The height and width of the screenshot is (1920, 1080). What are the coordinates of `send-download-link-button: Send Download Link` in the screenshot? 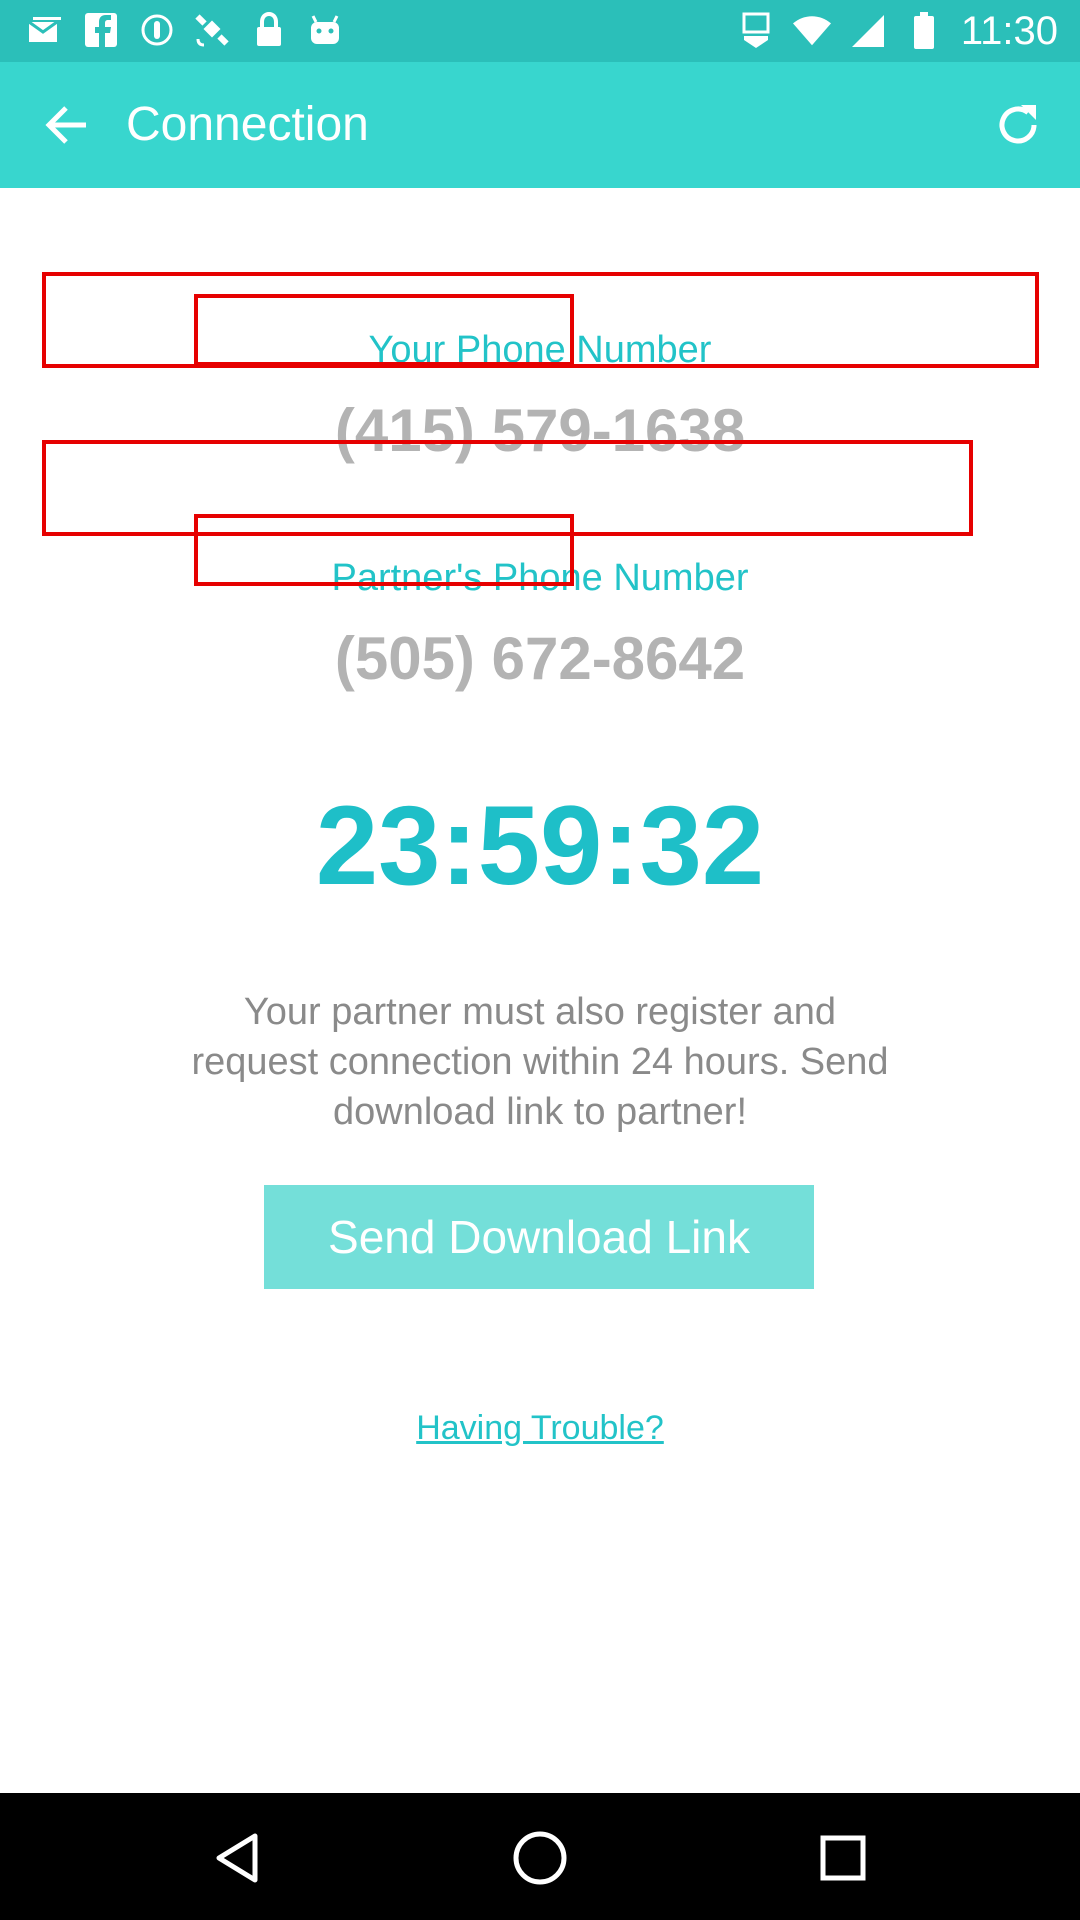 It's located at (539, 1237).